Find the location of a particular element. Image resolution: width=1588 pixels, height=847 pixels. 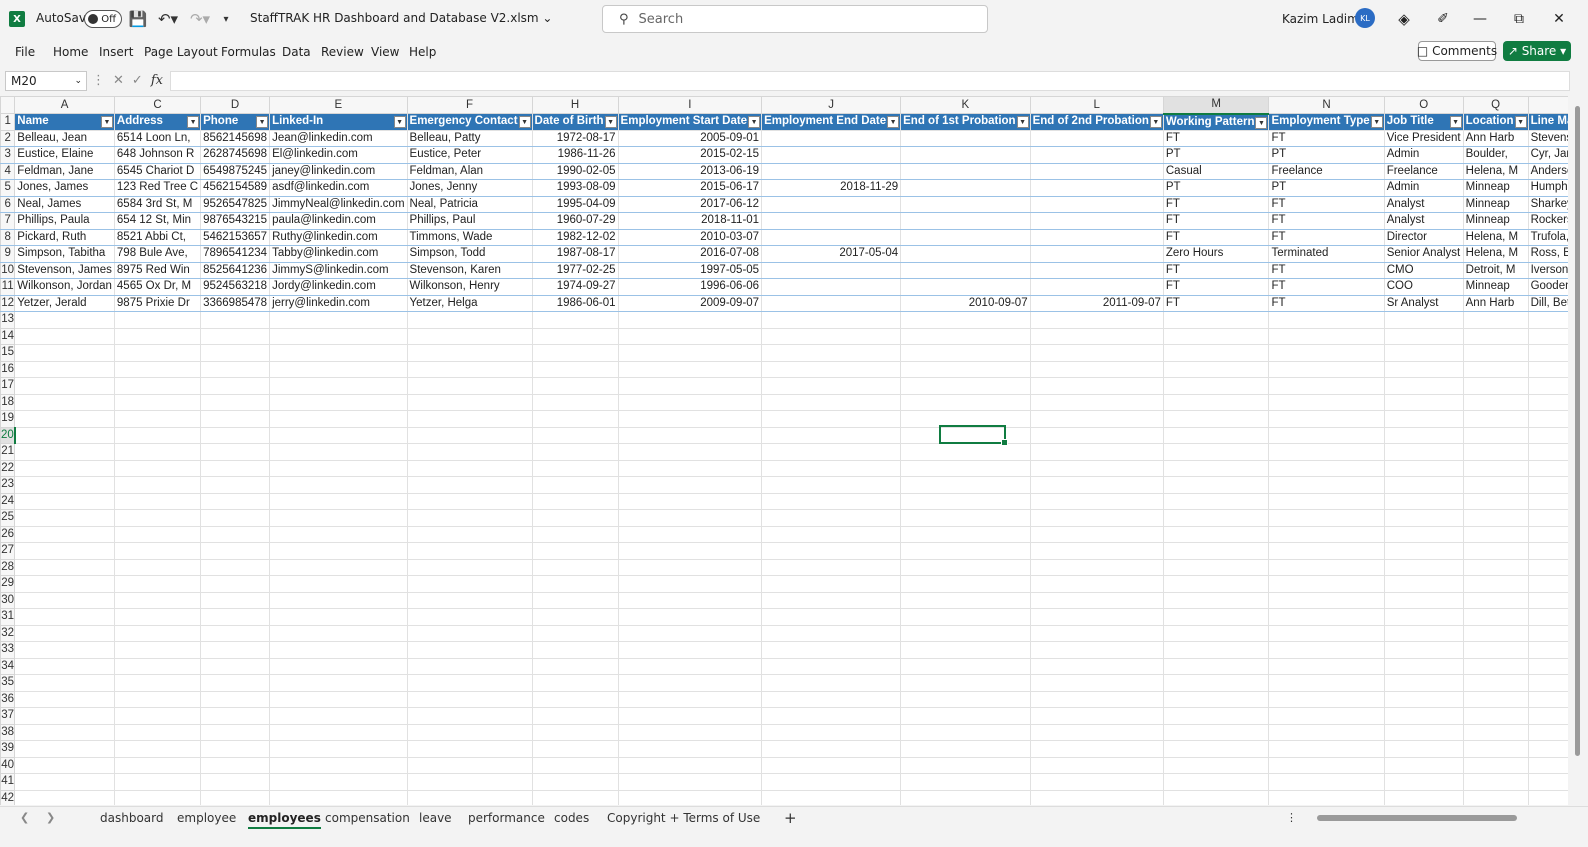

table-cell: Vice President is located at coordinates (1423, 138).